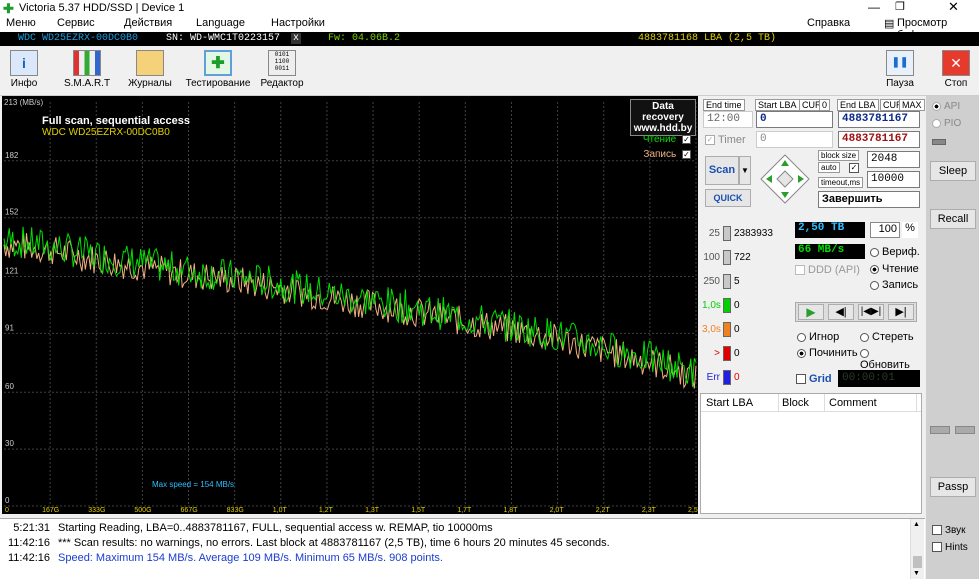  I want to click on tab-testing-label: Тестирование, so click(218, 83).